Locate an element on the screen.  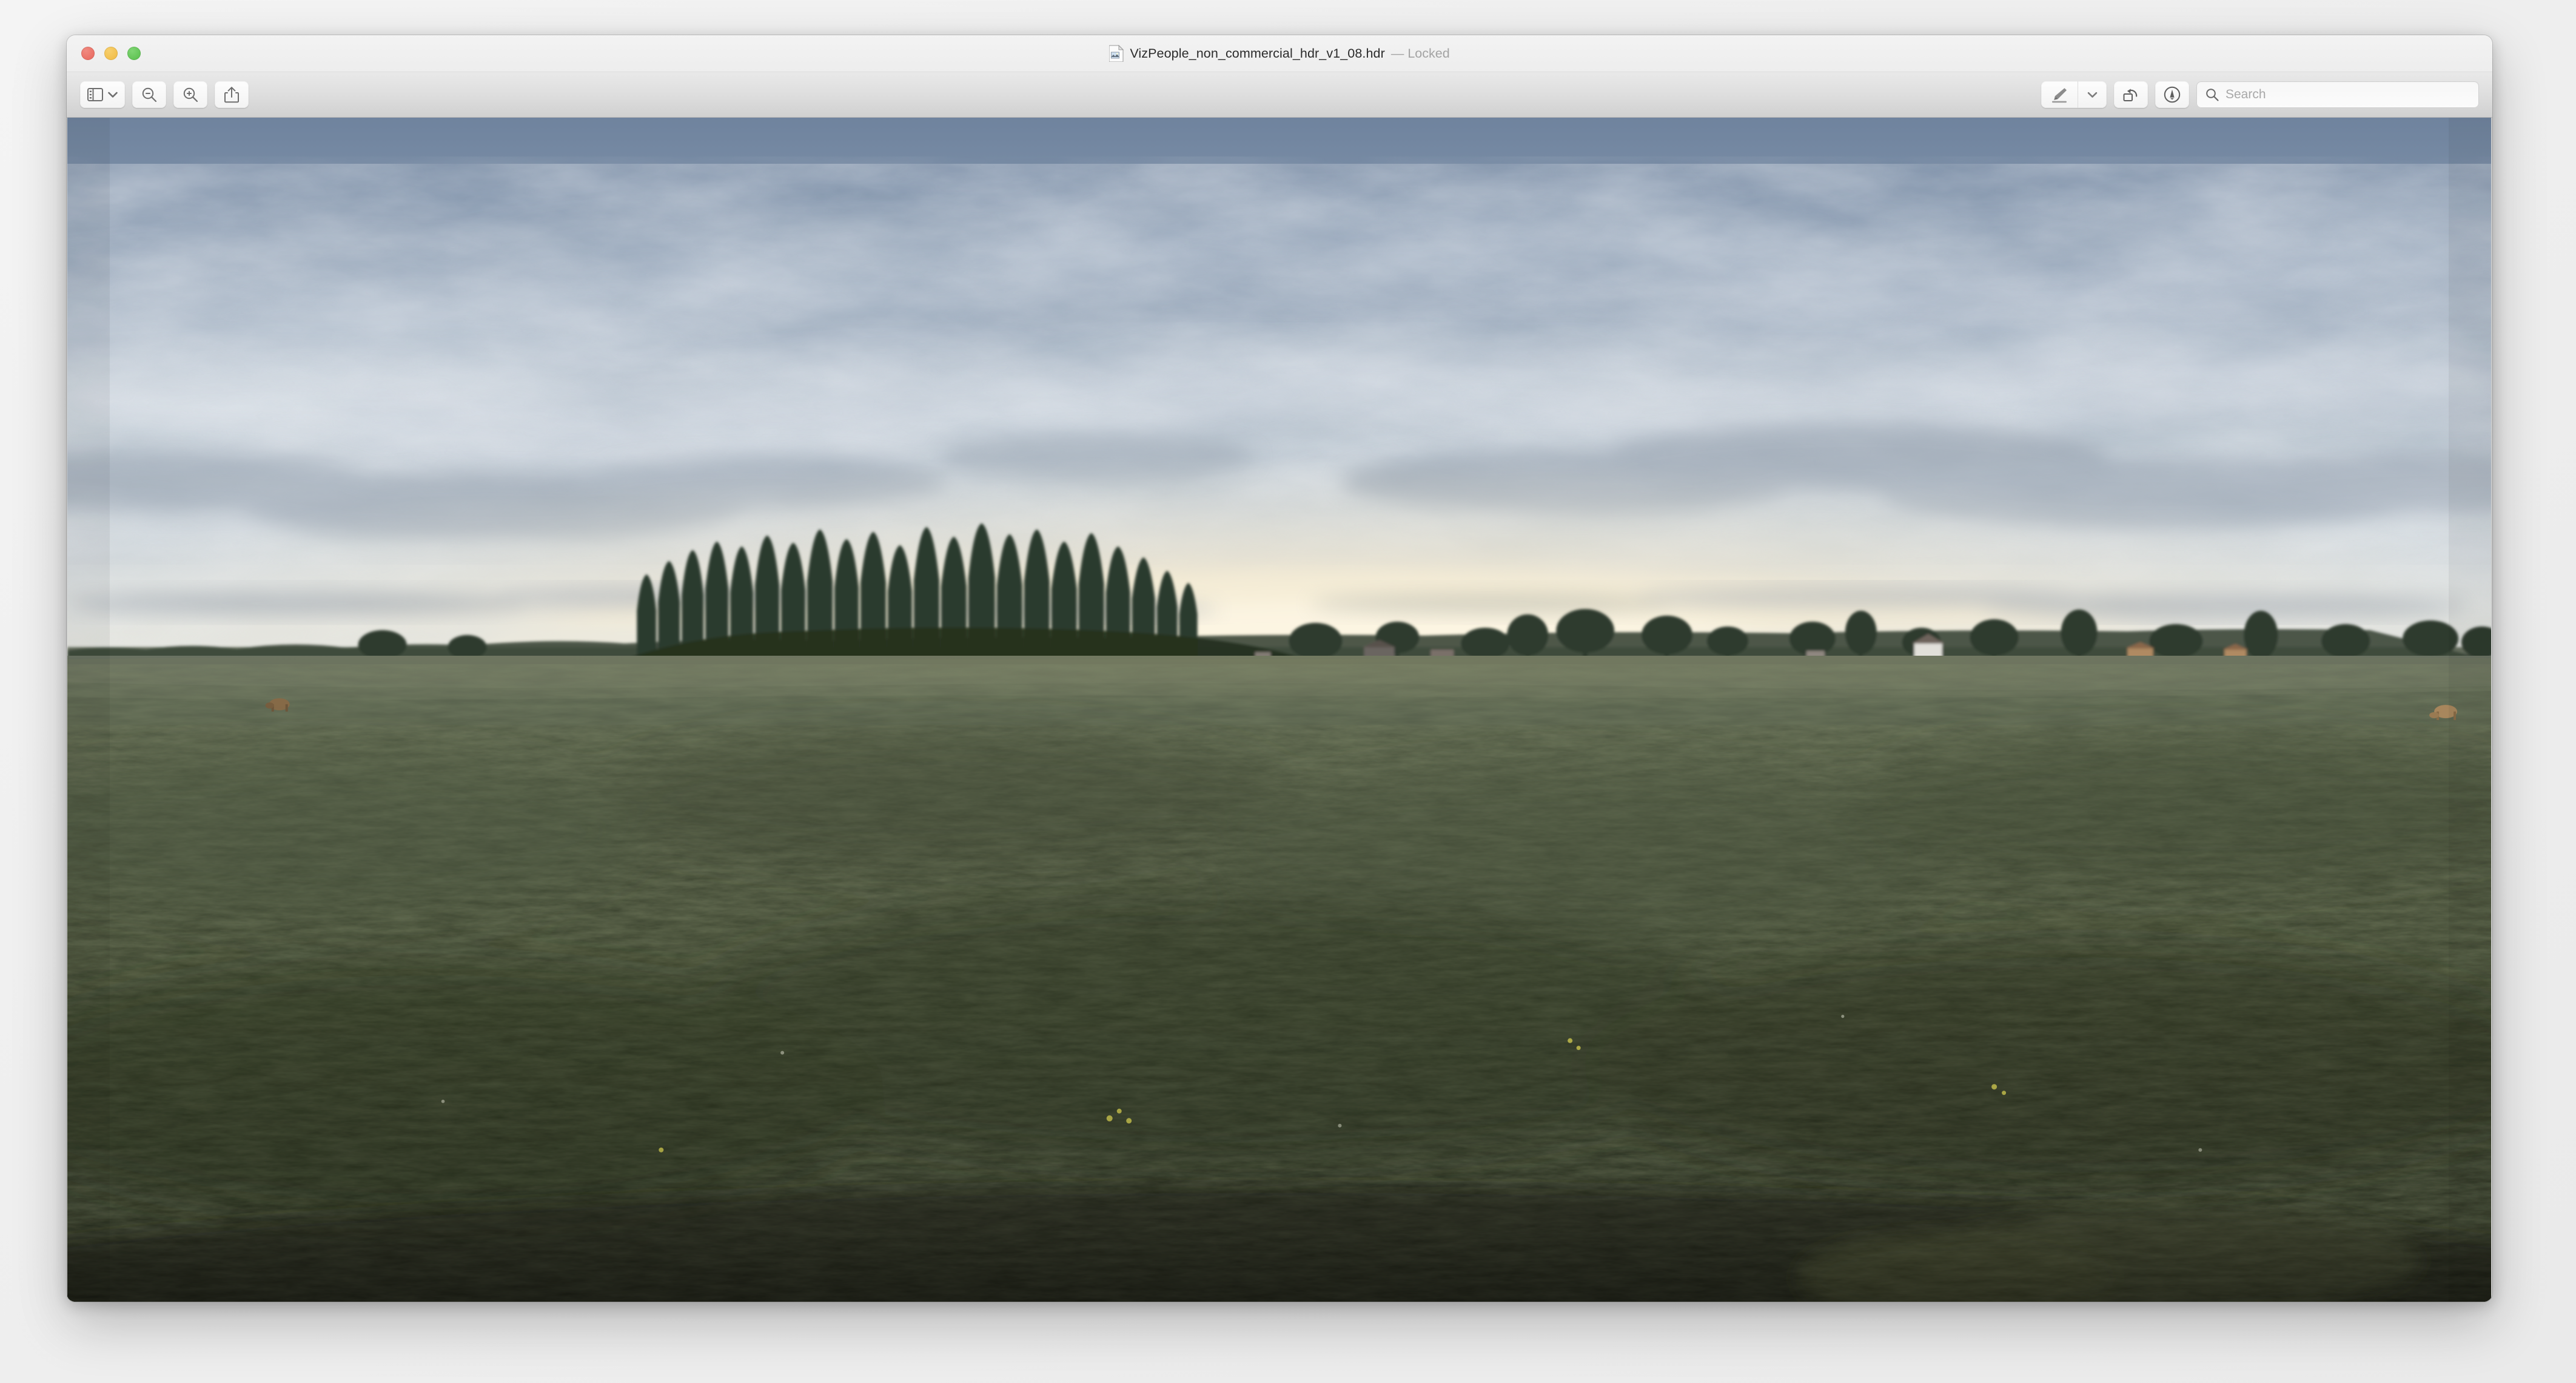
markup-pen-chevron-button is located at coordinates (2092, 95).